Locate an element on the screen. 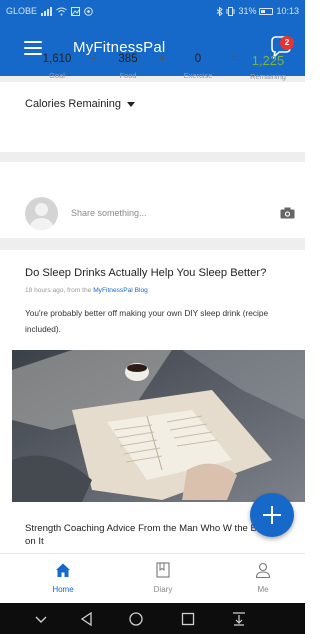  person-icon is located at coordinates (263, 570).